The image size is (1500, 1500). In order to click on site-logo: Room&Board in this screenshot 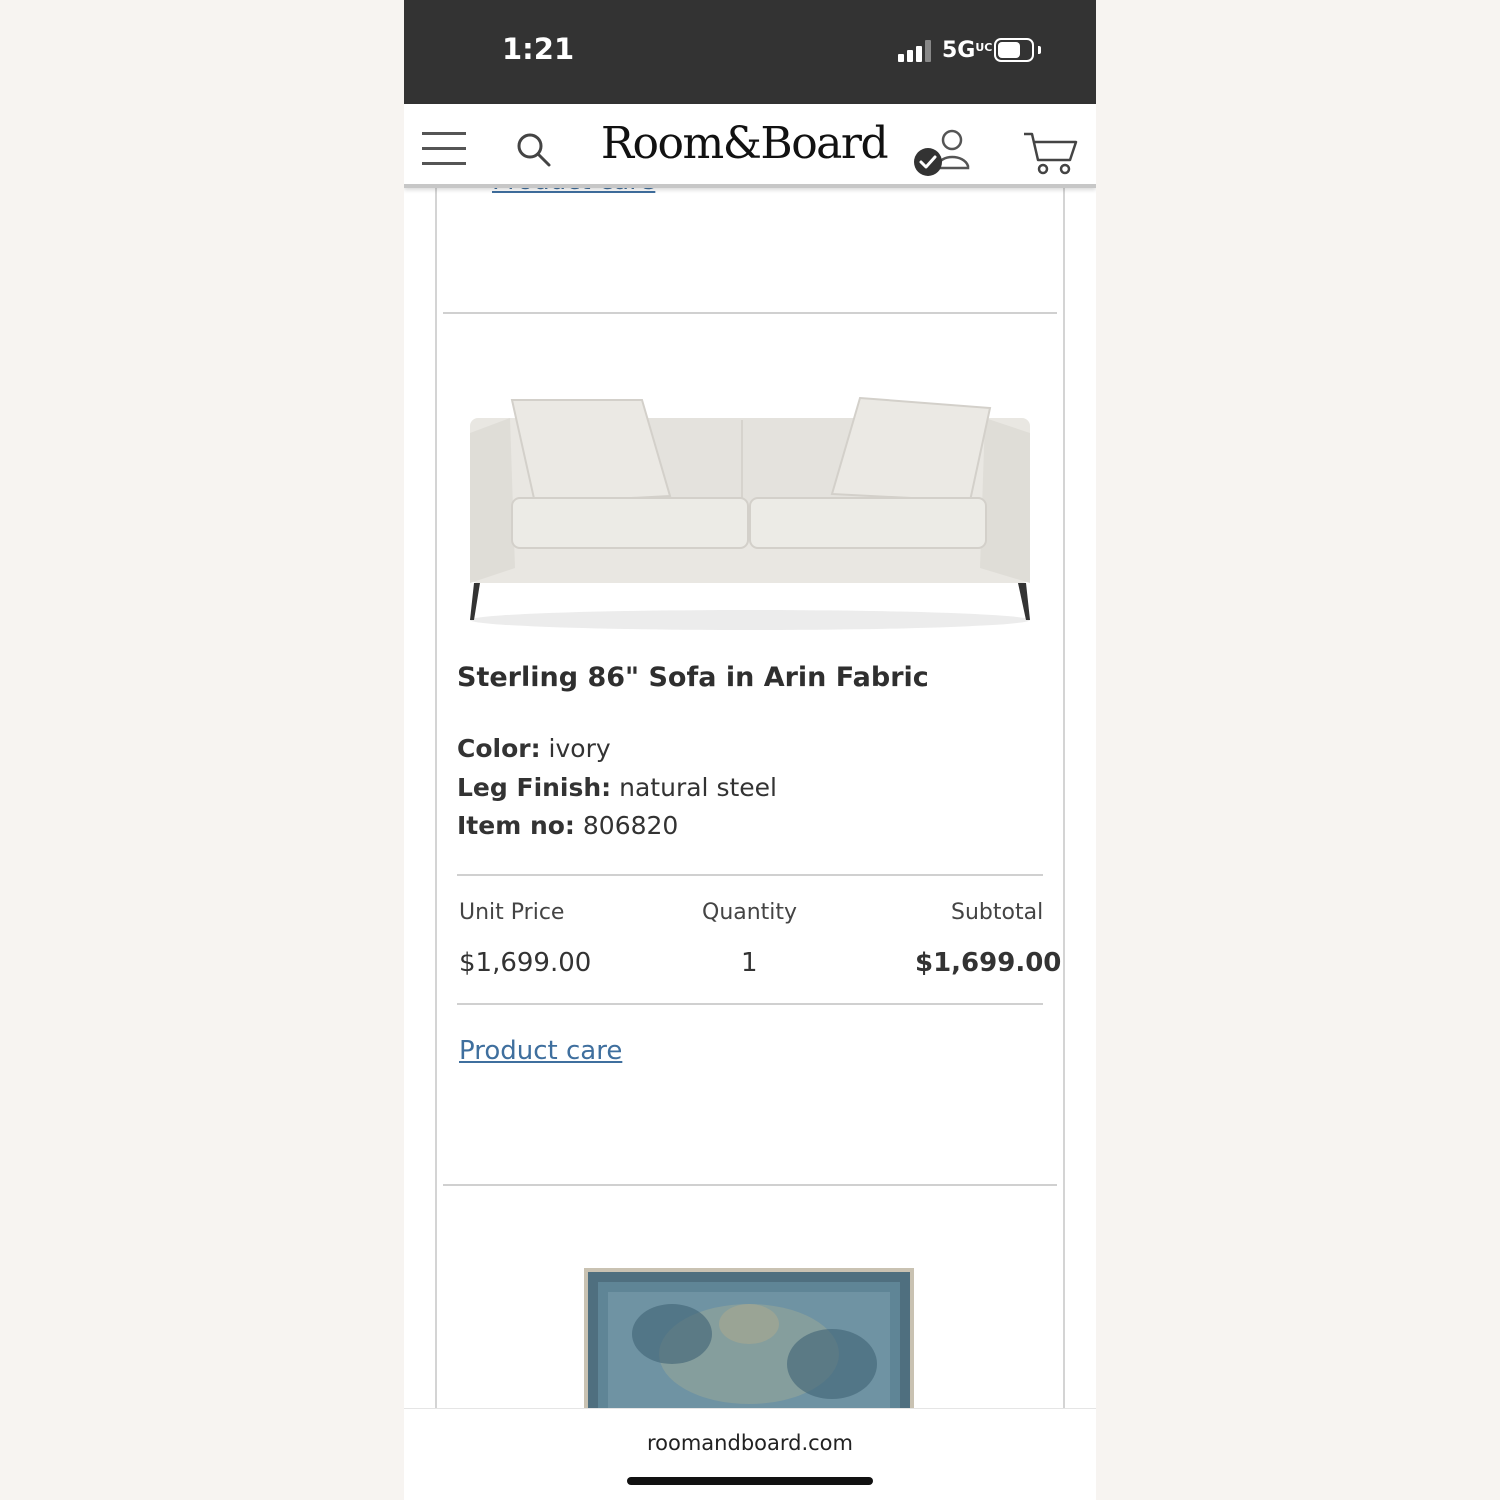, I will do `click(744, 143)`.